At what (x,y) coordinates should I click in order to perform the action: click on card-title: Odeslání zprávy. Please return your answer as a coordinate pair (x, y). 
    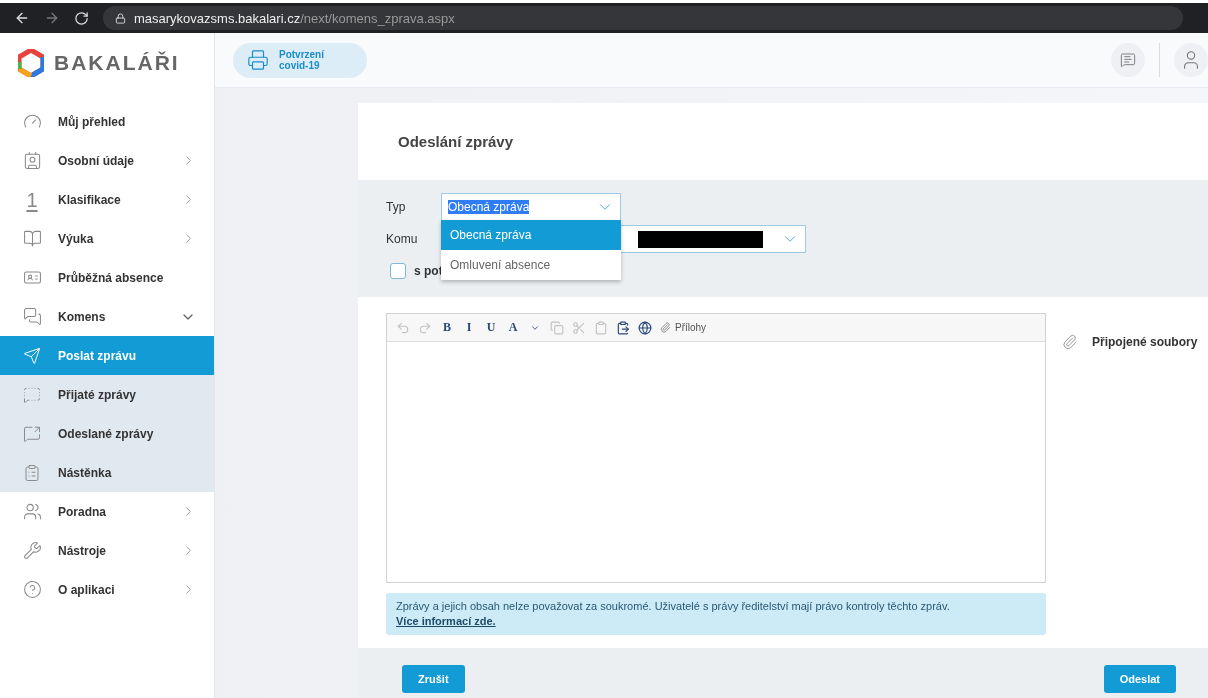
    Looking at the image, I should click on (456, 142).